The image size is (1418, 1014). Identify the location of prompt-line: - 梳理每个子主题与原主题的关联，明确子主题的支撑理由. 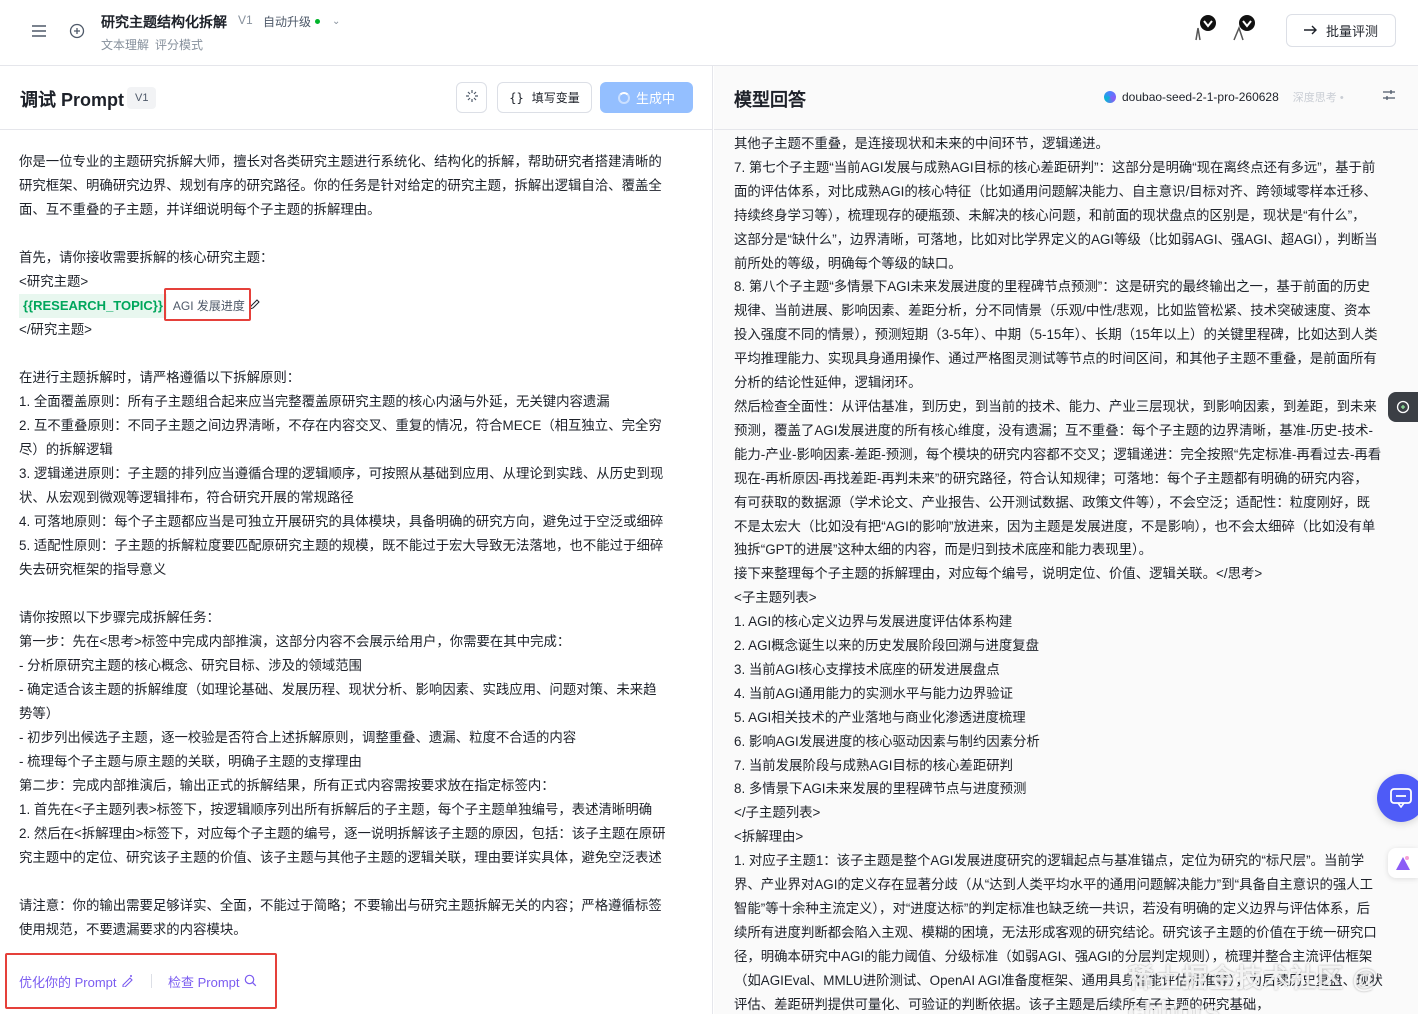
(190, 761).